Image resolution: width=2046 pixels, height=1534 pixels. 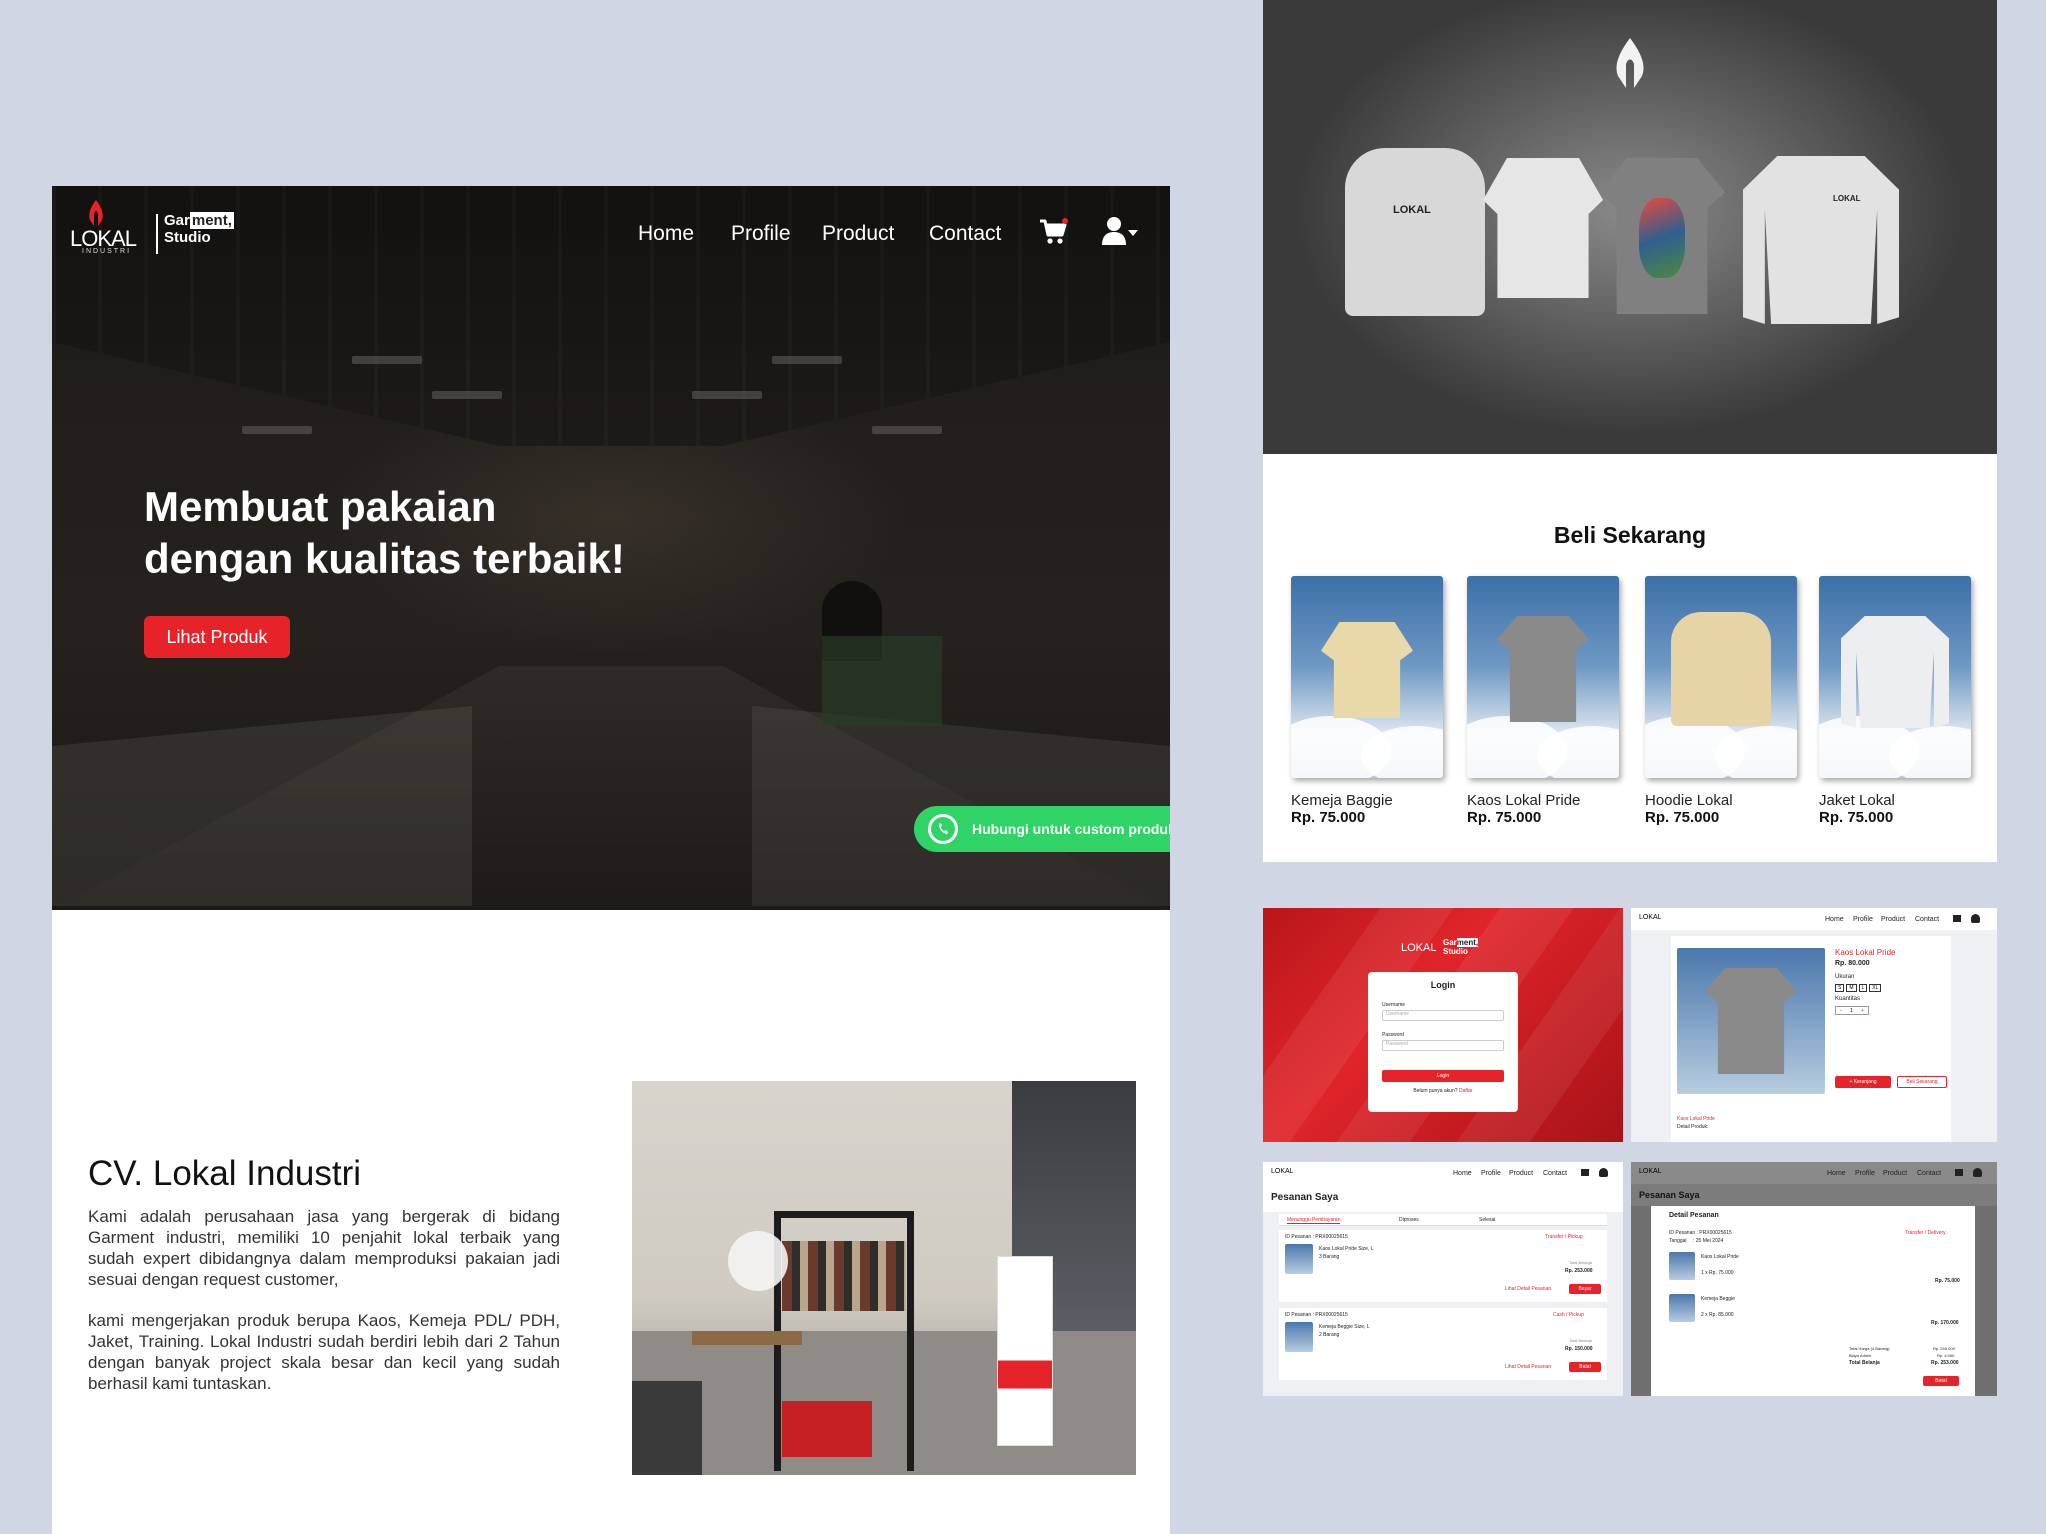 What do you see at coordinates (1071, 829) in the screenshot?
I see `whatsapp-label: Hubungi untuk custom produk` at bounding box center [1071, 829].